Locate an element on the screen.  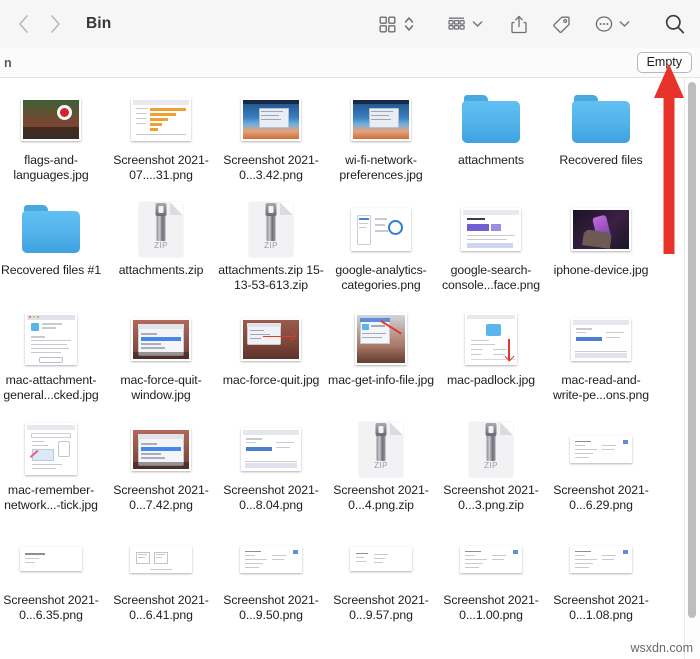
file-item: Screenshot 2021-0...3.42.png is located at coordinates (271, 141).